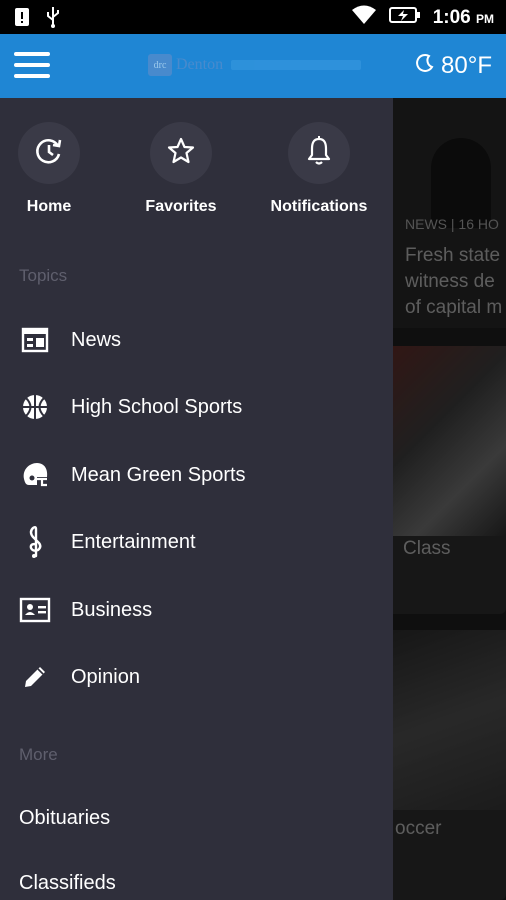  Describe the element at coordinates (22, 19) in the screenshot. I see `alert-notification-icon` at that location.